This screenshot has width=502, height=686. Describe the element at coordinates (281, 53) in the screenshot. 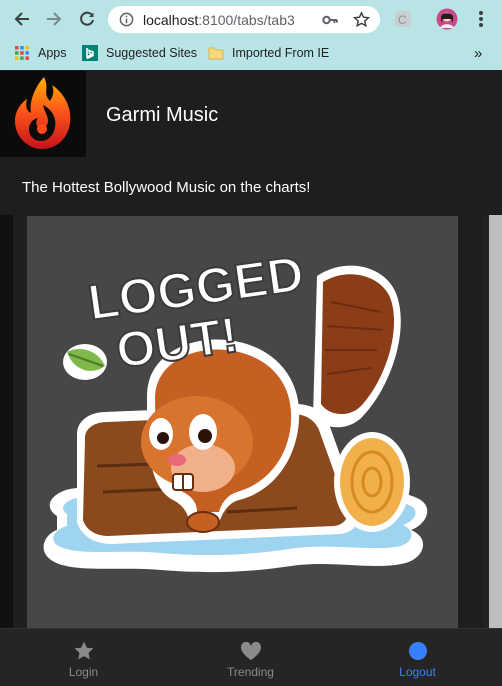

I see `bookmark-label: Imported From IE` at that location.